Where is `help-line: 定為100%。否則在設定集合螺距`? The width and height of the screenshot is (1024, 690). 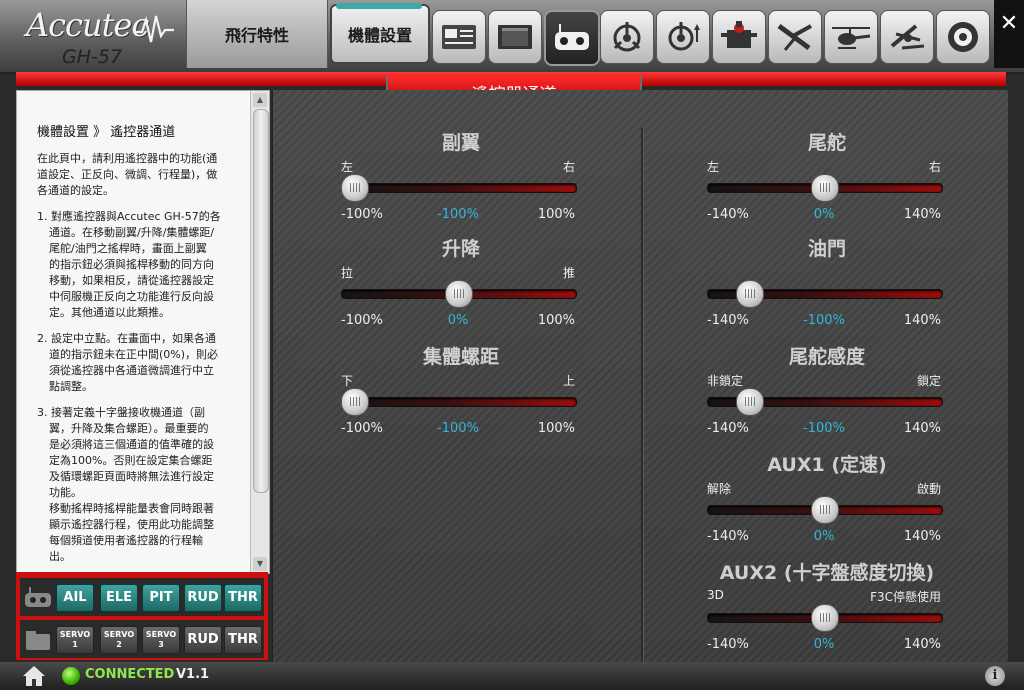 help-line: 定為100%。否則在設定集合螺距 is located at coordinates (131, 460).